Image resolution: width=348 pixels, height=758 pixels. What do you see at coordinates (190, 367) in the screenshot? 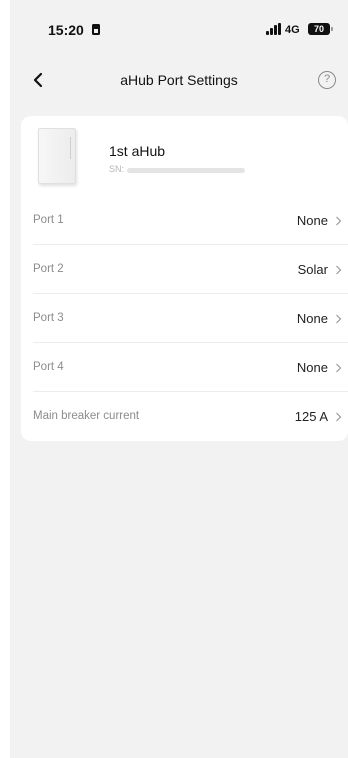
I see `port-4-row: Port 4 None` at bounding box center [190, 367].